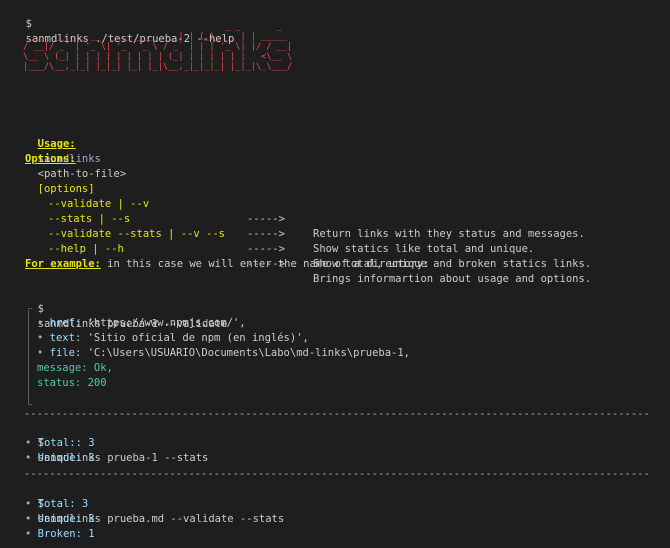 The height and width of the screenshot is (548, 670). I want to click on option-flag: --stats | --s, so click(89, 219).